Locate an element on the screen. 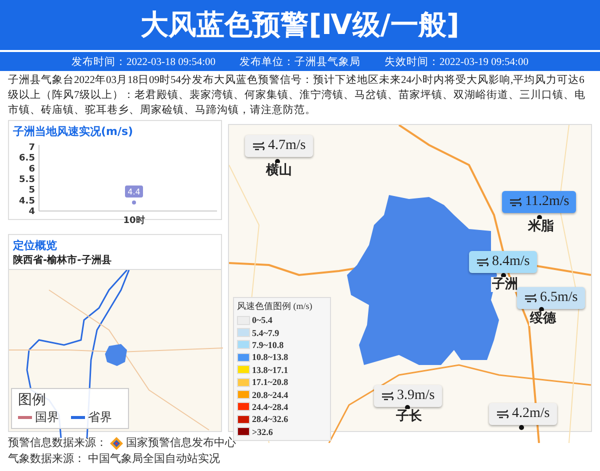 The image size is (600, 471). y-tick-label: 5 is located at coordinates (31, 191).